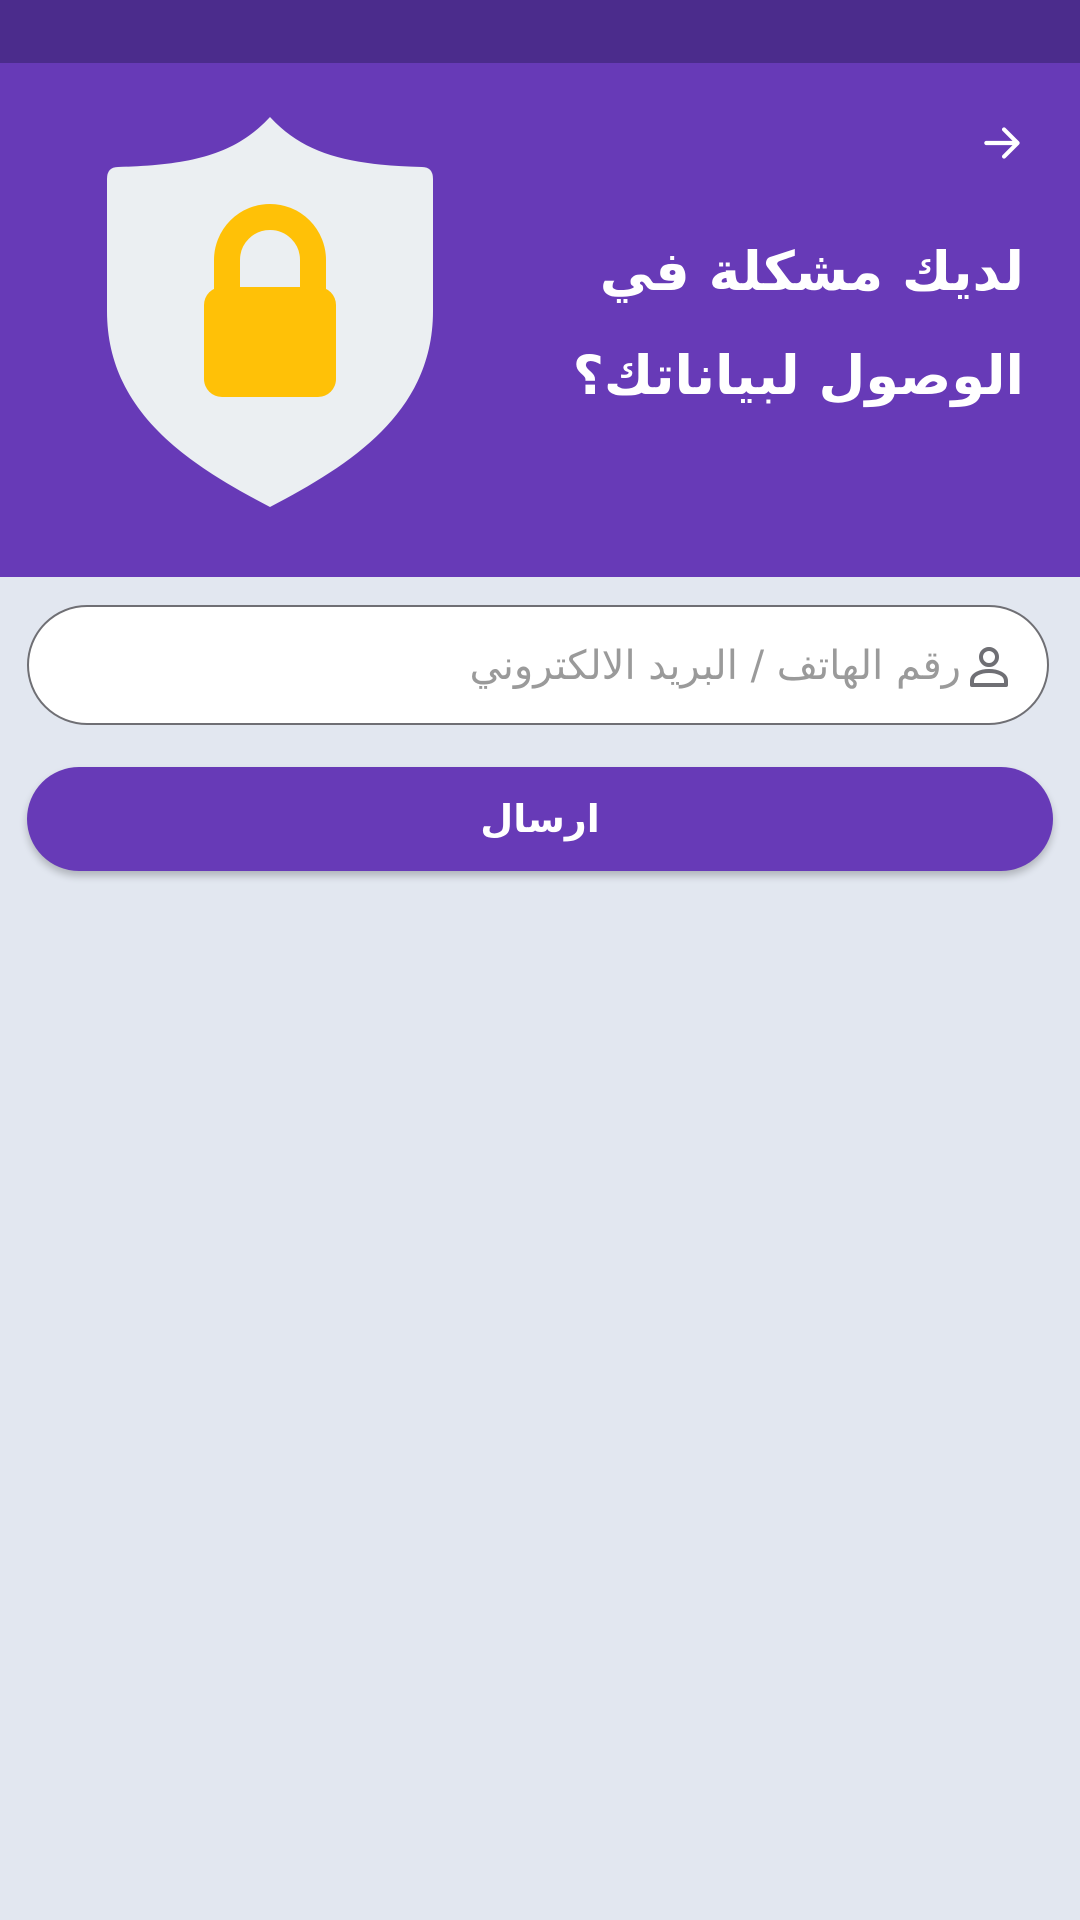 This screenshot has width=1080, height=1920. I want to click on shield-lock-icon, so click(270, 312).